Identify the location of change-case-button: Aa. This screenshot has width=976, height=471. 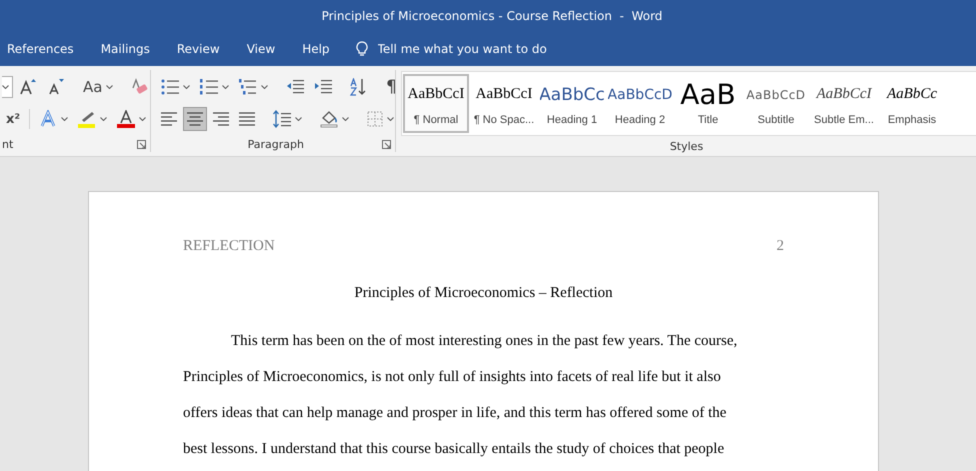
(98, 87).